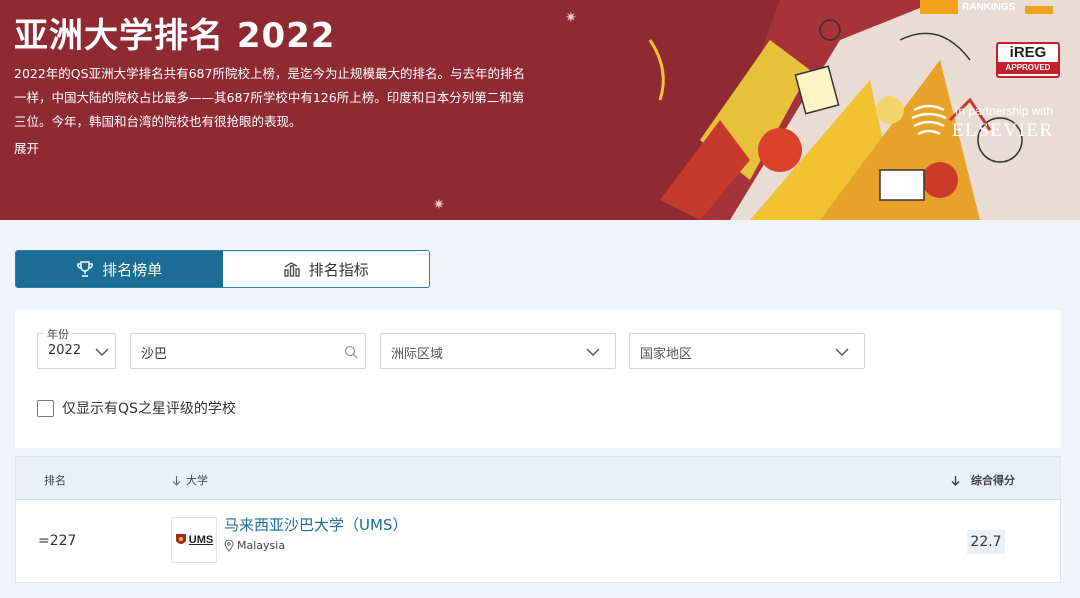 This screenshot has width=1080, height=598. What do you see at coordinates (986, 8) in the screenshot?
I see `qs-rankings-badge: RANKINGS` at bounding box center [986, 8].